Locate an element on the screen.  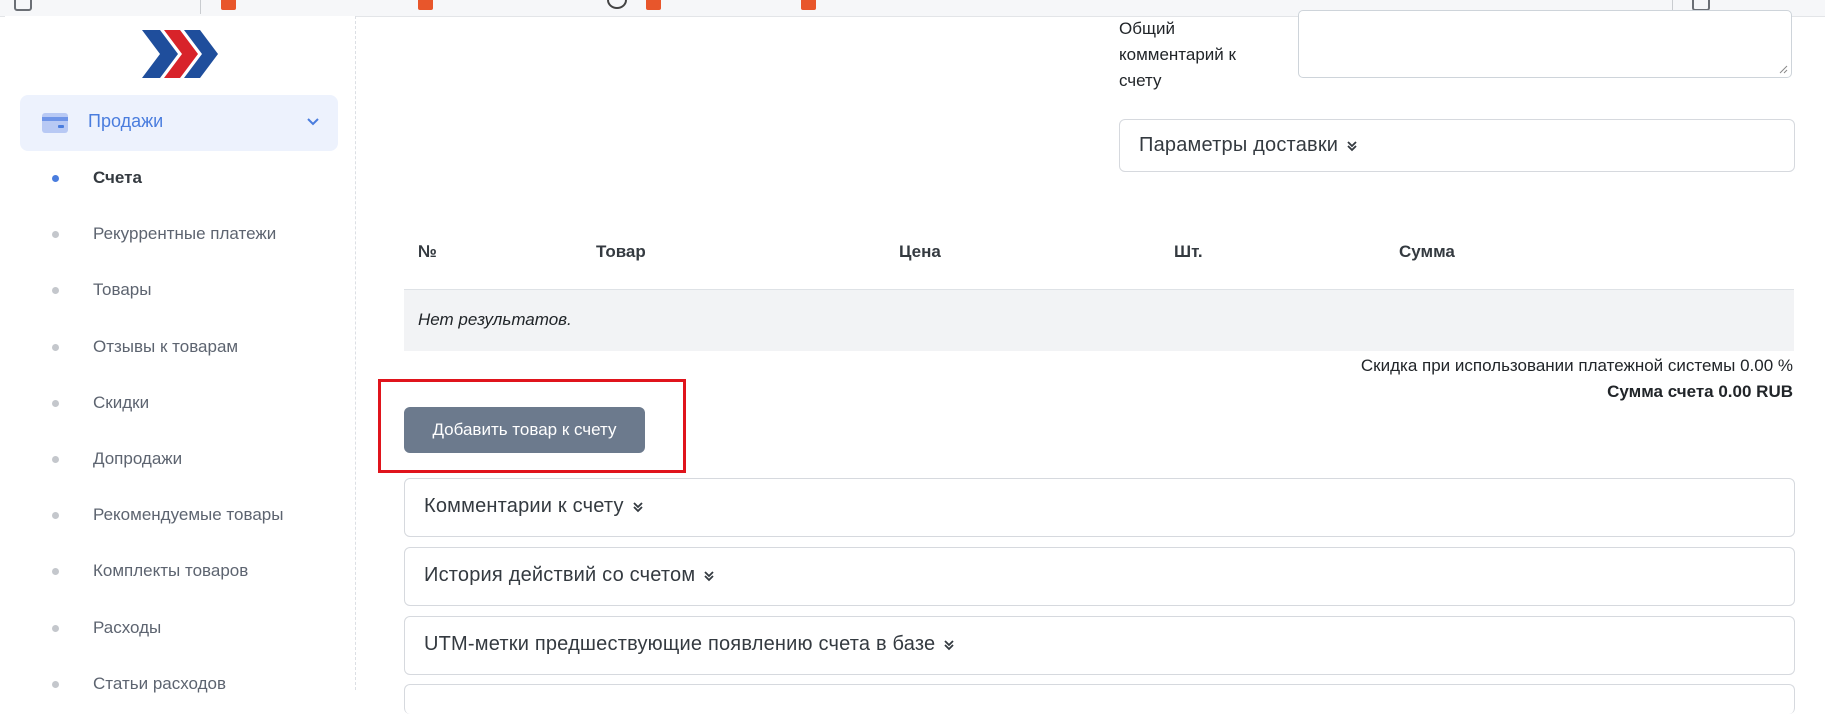
sidebar-item-label: Статьи расходов is located at coordinates (160, 683).